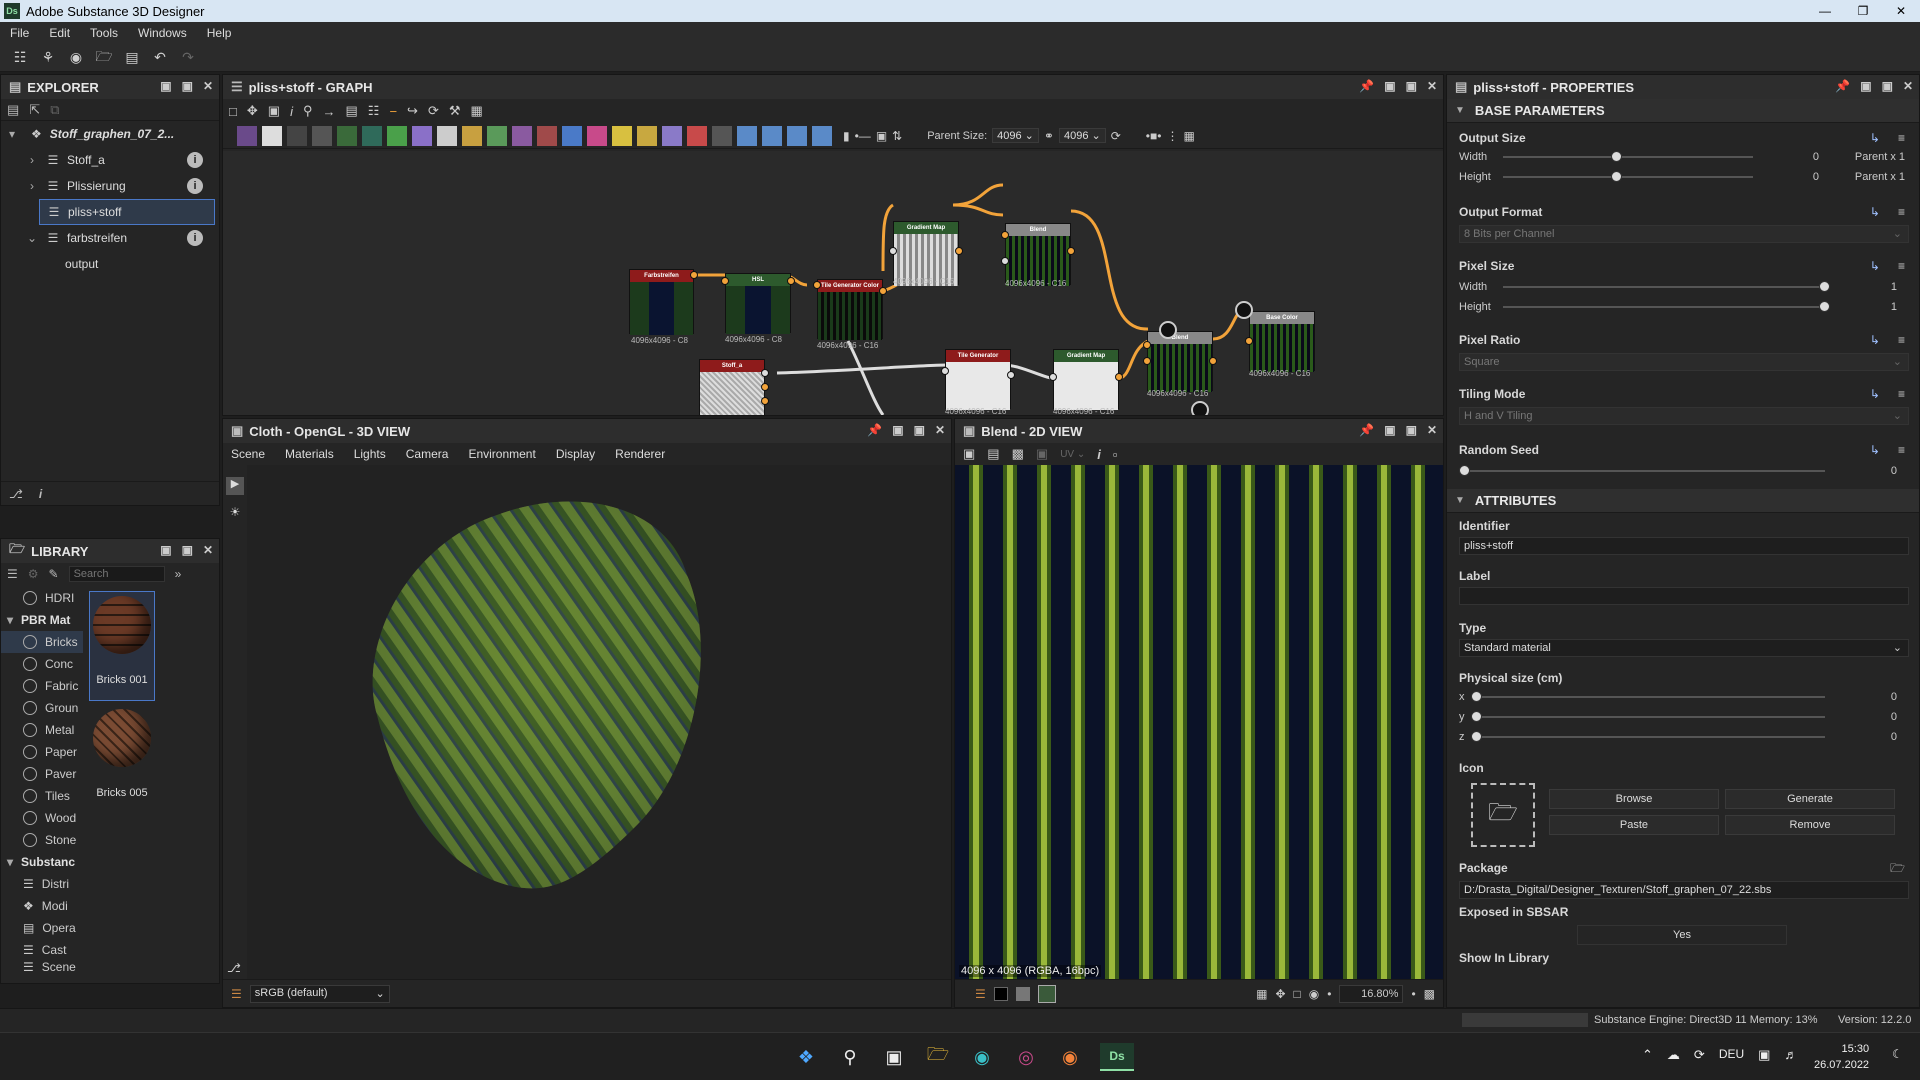 The height and width of the screenshot is (1080, 1920). I want to click on connector-icon: •■•, so click(1154, 136).